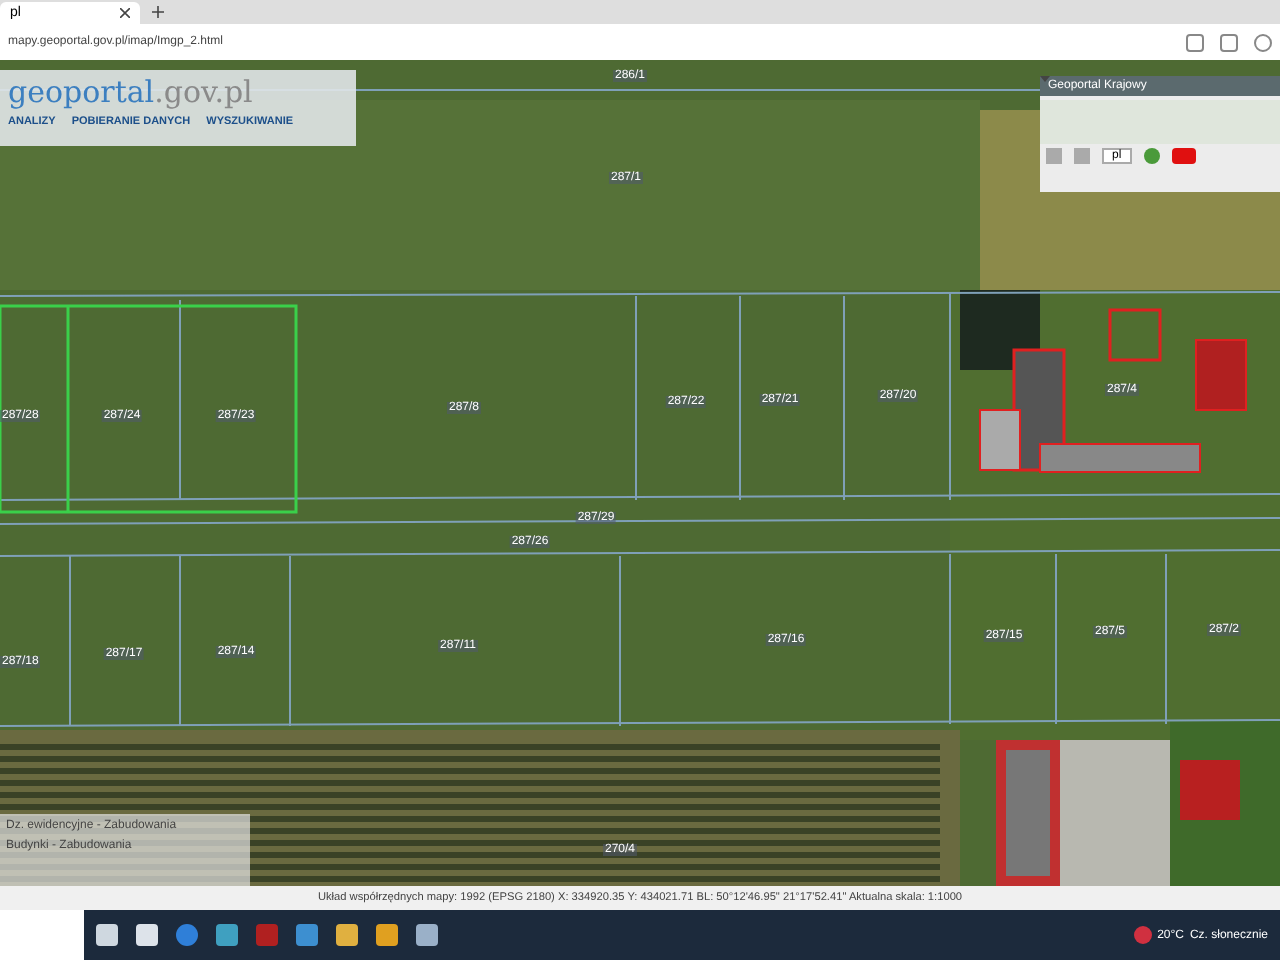  Describe the element at coordinates (178, 92) in the screenshot. I see `geoportal-logo: geoportal.gov.pl` at that location.